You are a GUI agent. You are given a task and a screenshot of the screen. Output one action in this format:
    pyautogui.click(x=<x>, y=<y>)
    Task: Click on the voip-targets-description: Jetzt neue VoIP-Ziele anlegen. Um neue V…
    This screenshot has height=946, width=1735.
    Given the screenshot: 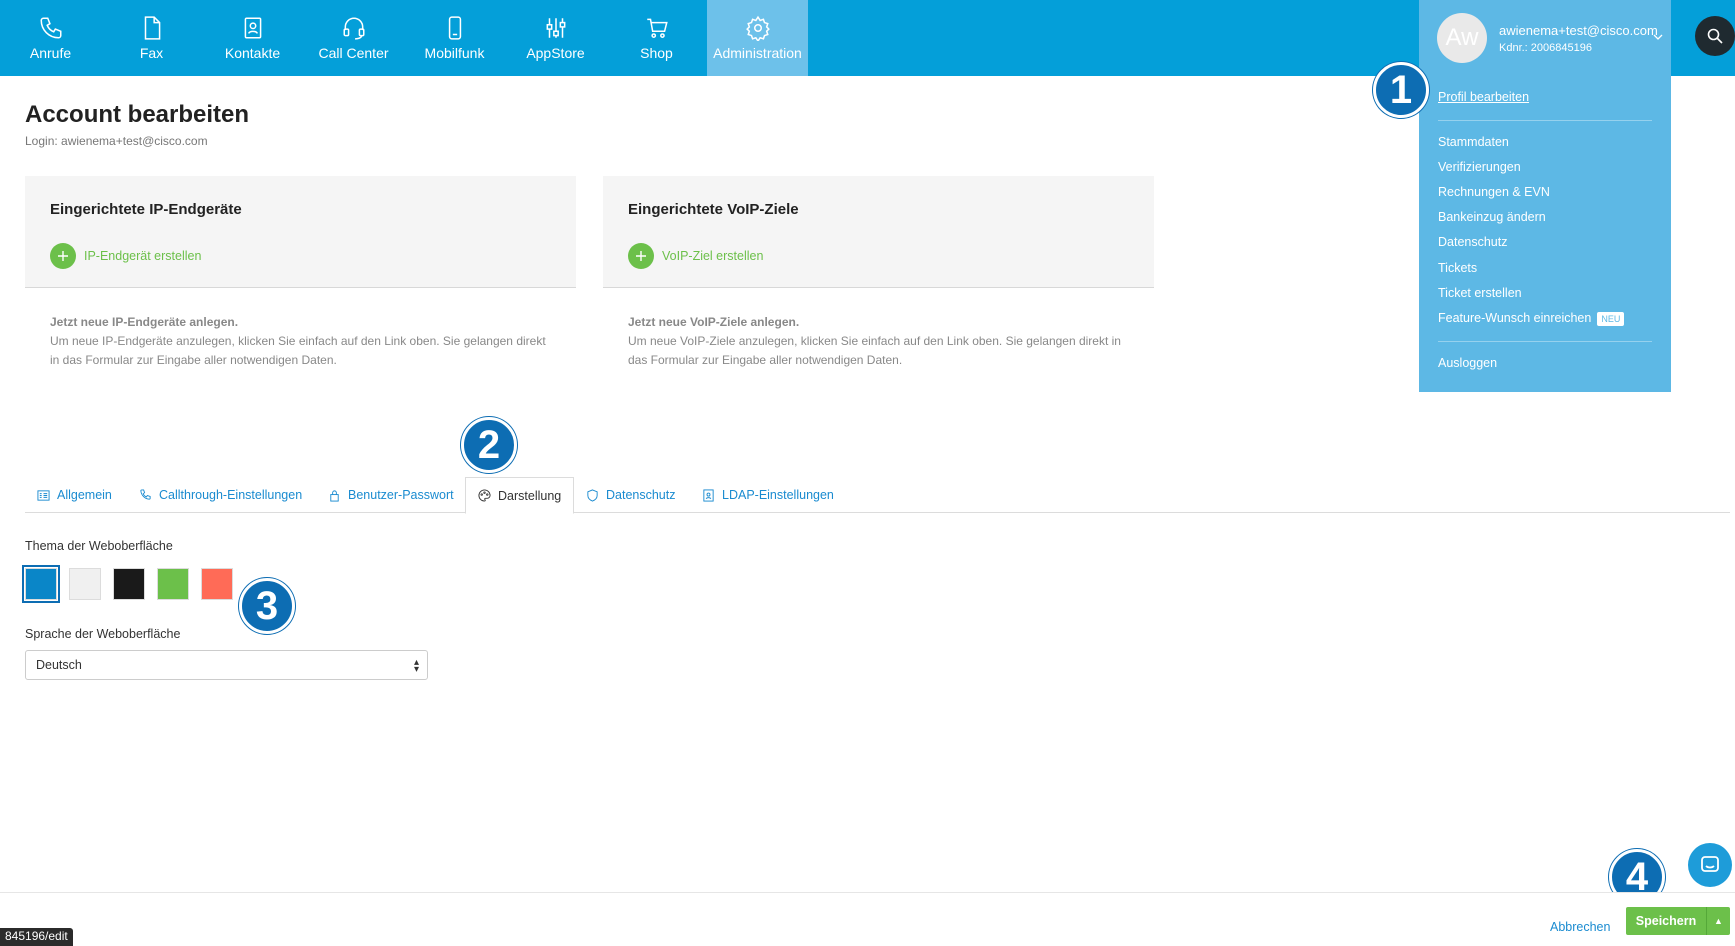 What is the action you would take?
    pyautogui.click(x=878, y=341)
    